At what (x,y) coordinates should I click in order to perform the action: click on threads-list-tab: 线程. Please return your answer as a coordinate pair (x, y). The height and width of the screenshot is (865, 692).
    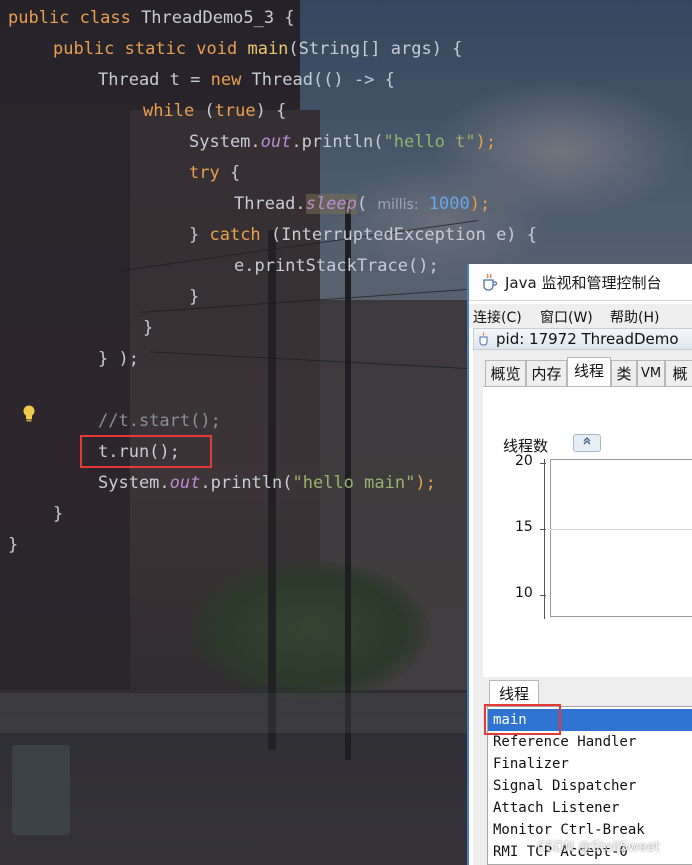
    Looking at the image, I should click on (514, 693).